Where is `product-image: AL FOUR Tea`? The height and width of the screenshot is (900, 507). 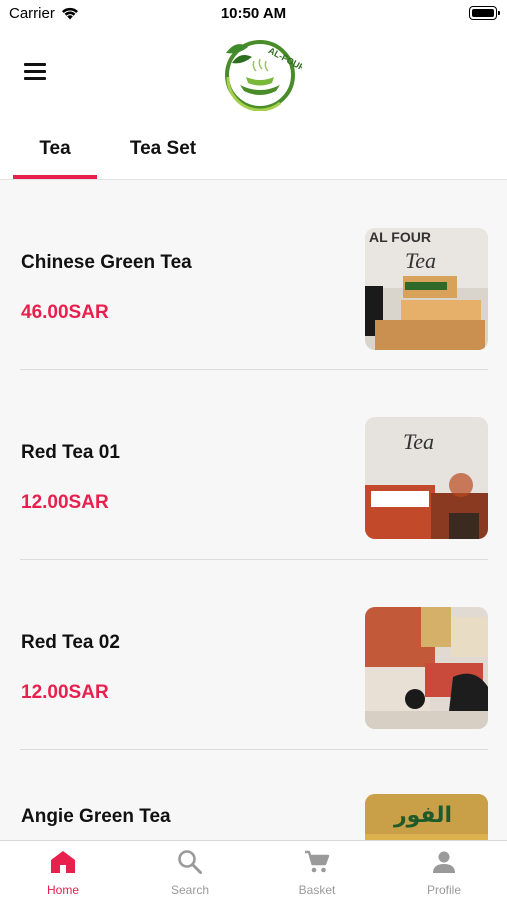 product-image: AL FOUR Tea is located at coordinates (426, 289).